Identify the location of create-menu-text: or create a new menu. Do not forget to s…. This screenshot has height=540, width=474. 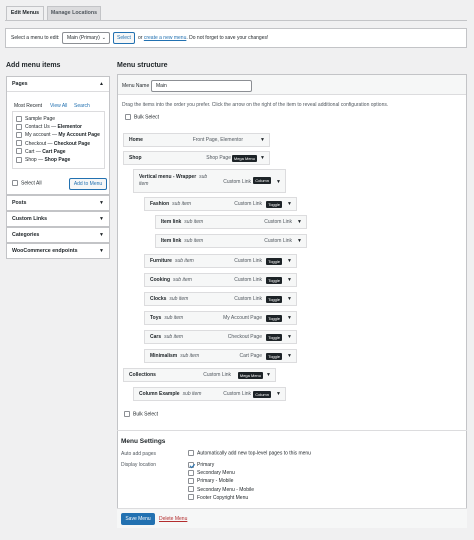
(203, 38).